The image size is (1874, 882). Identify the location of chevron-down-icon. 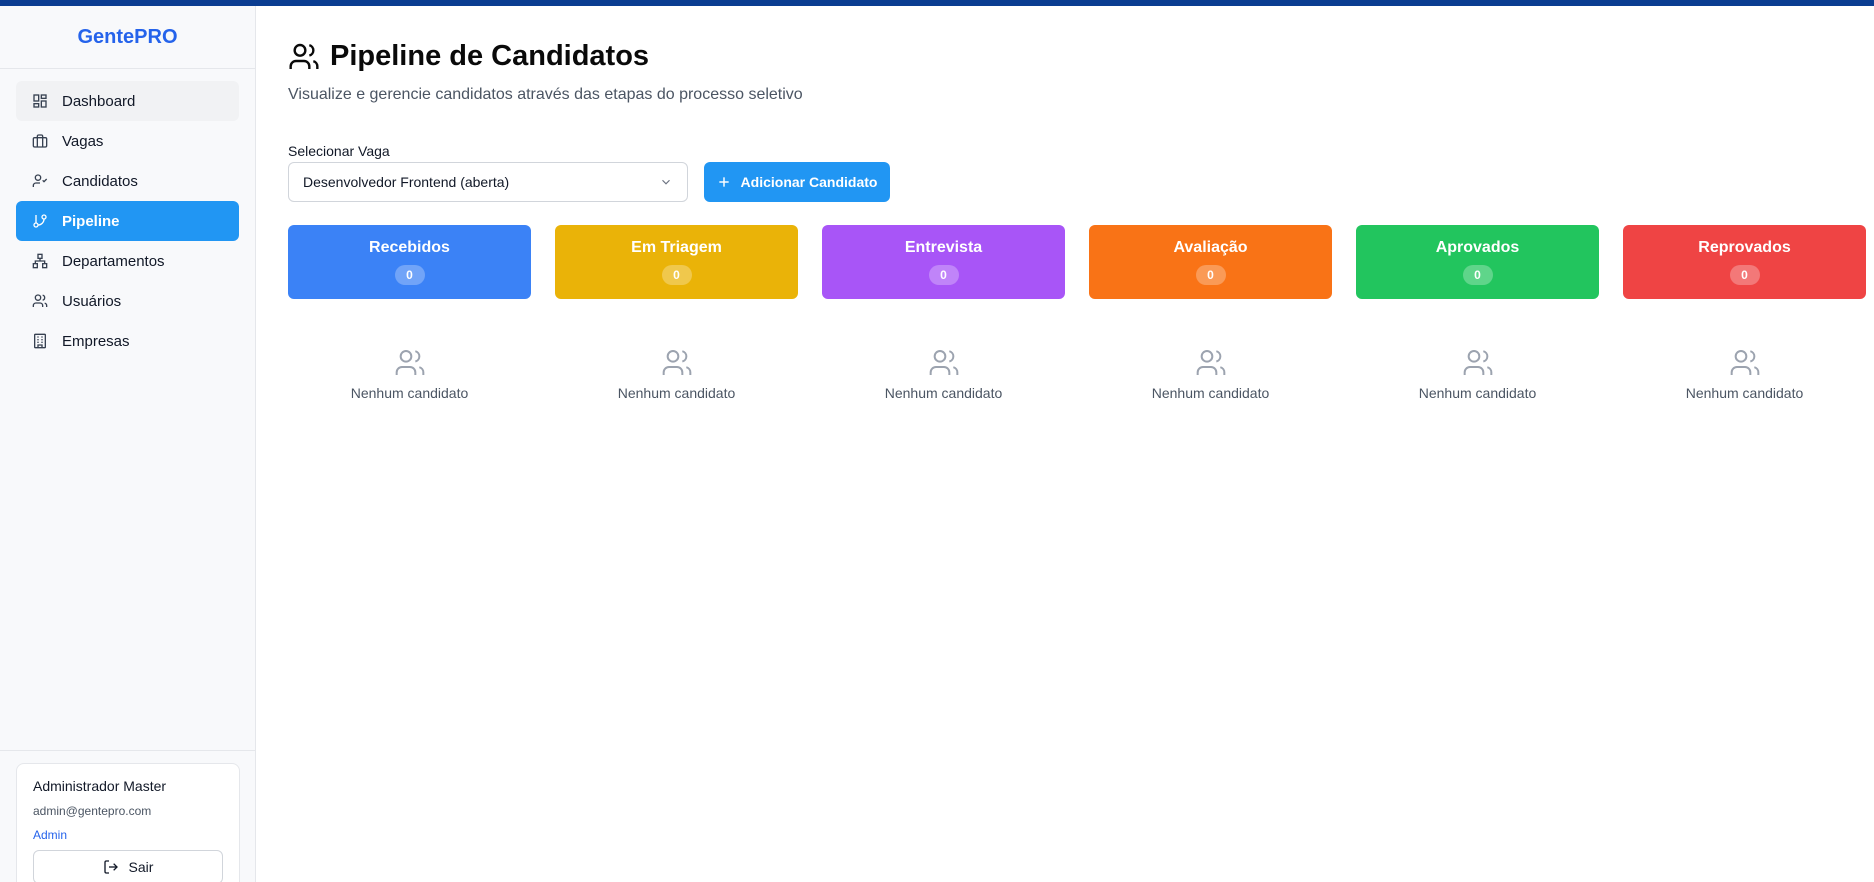
(666, 182).